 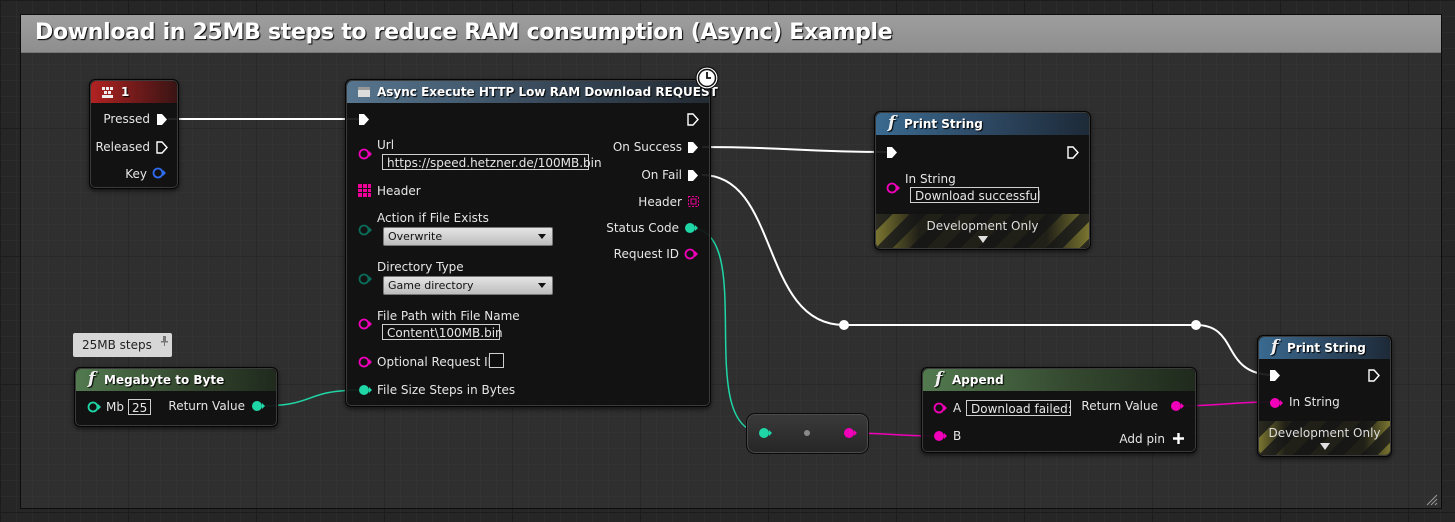 What do you see at coordinates (647, 147) in the screenshot?
I see `on-success-label: On Success` at bounding box center [647, 147].